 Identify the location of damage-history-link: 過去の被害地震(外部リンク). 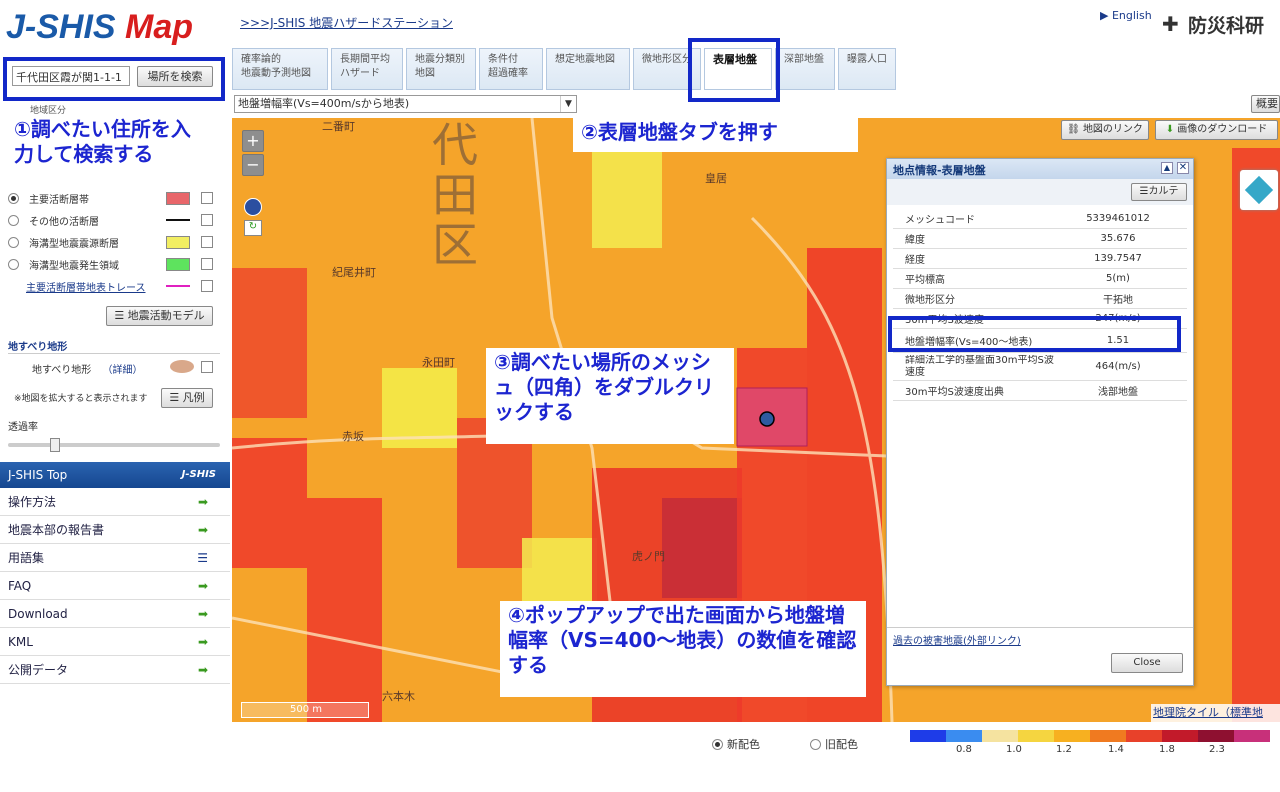
(1040, 639).